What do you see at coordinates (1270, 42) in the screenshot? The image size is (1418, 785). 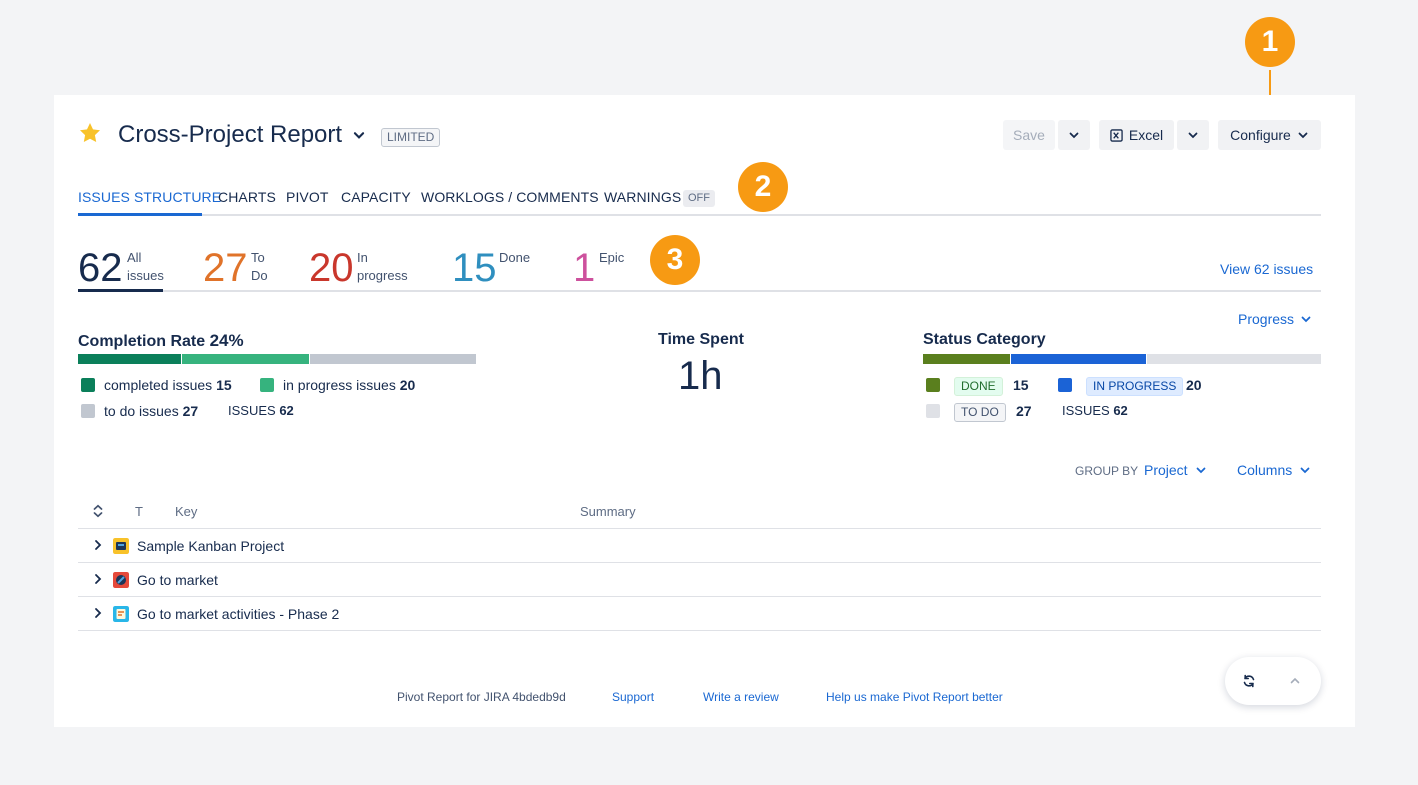 I see `callout-badge-1: 1` at bounding box center [1270, 42].